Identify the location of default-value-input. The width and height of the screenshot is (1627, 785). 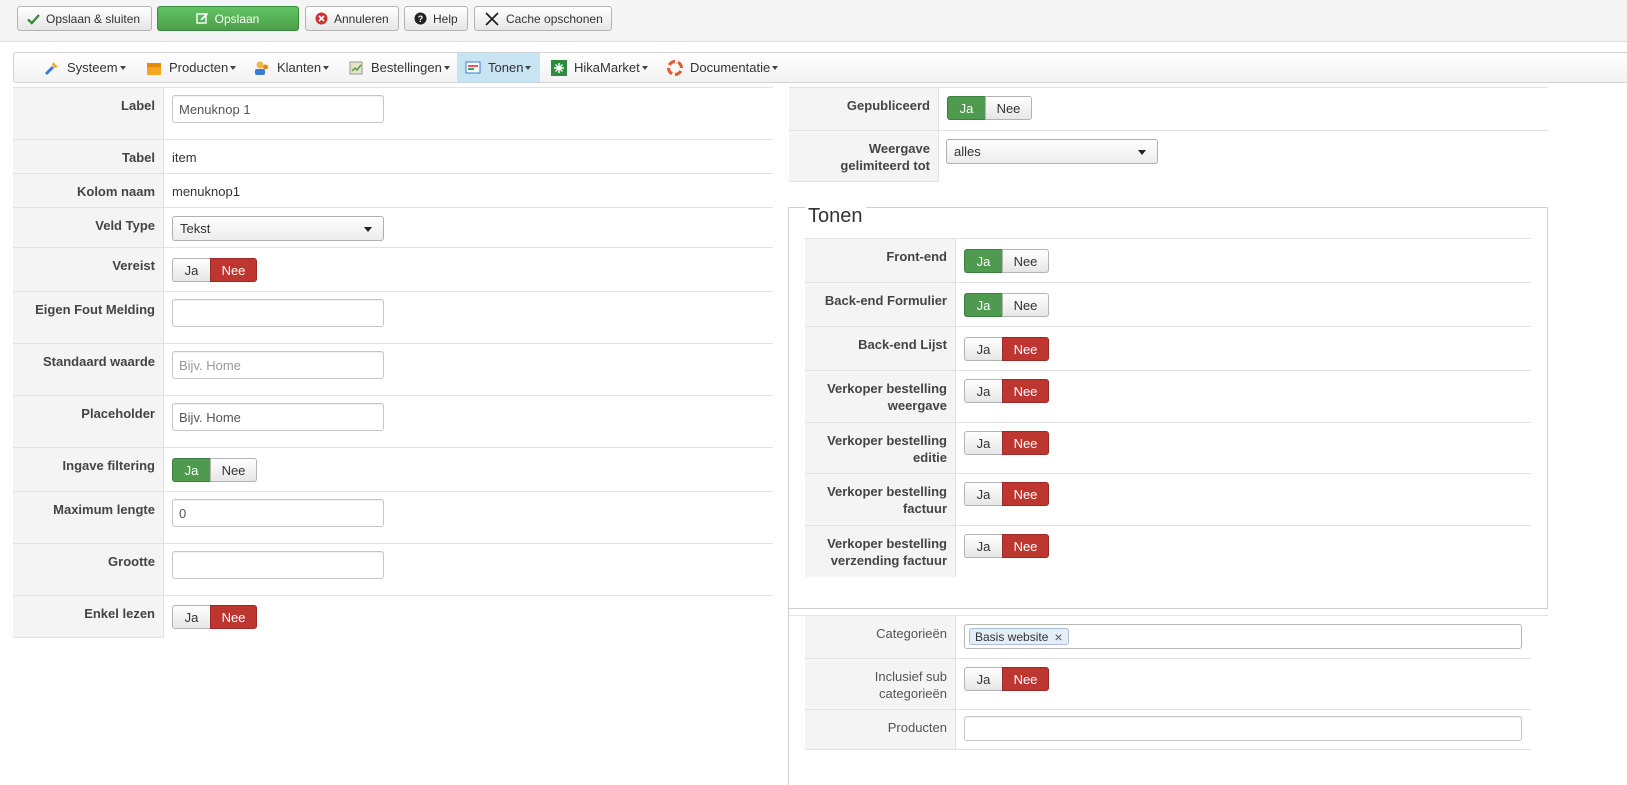
(278, 365).